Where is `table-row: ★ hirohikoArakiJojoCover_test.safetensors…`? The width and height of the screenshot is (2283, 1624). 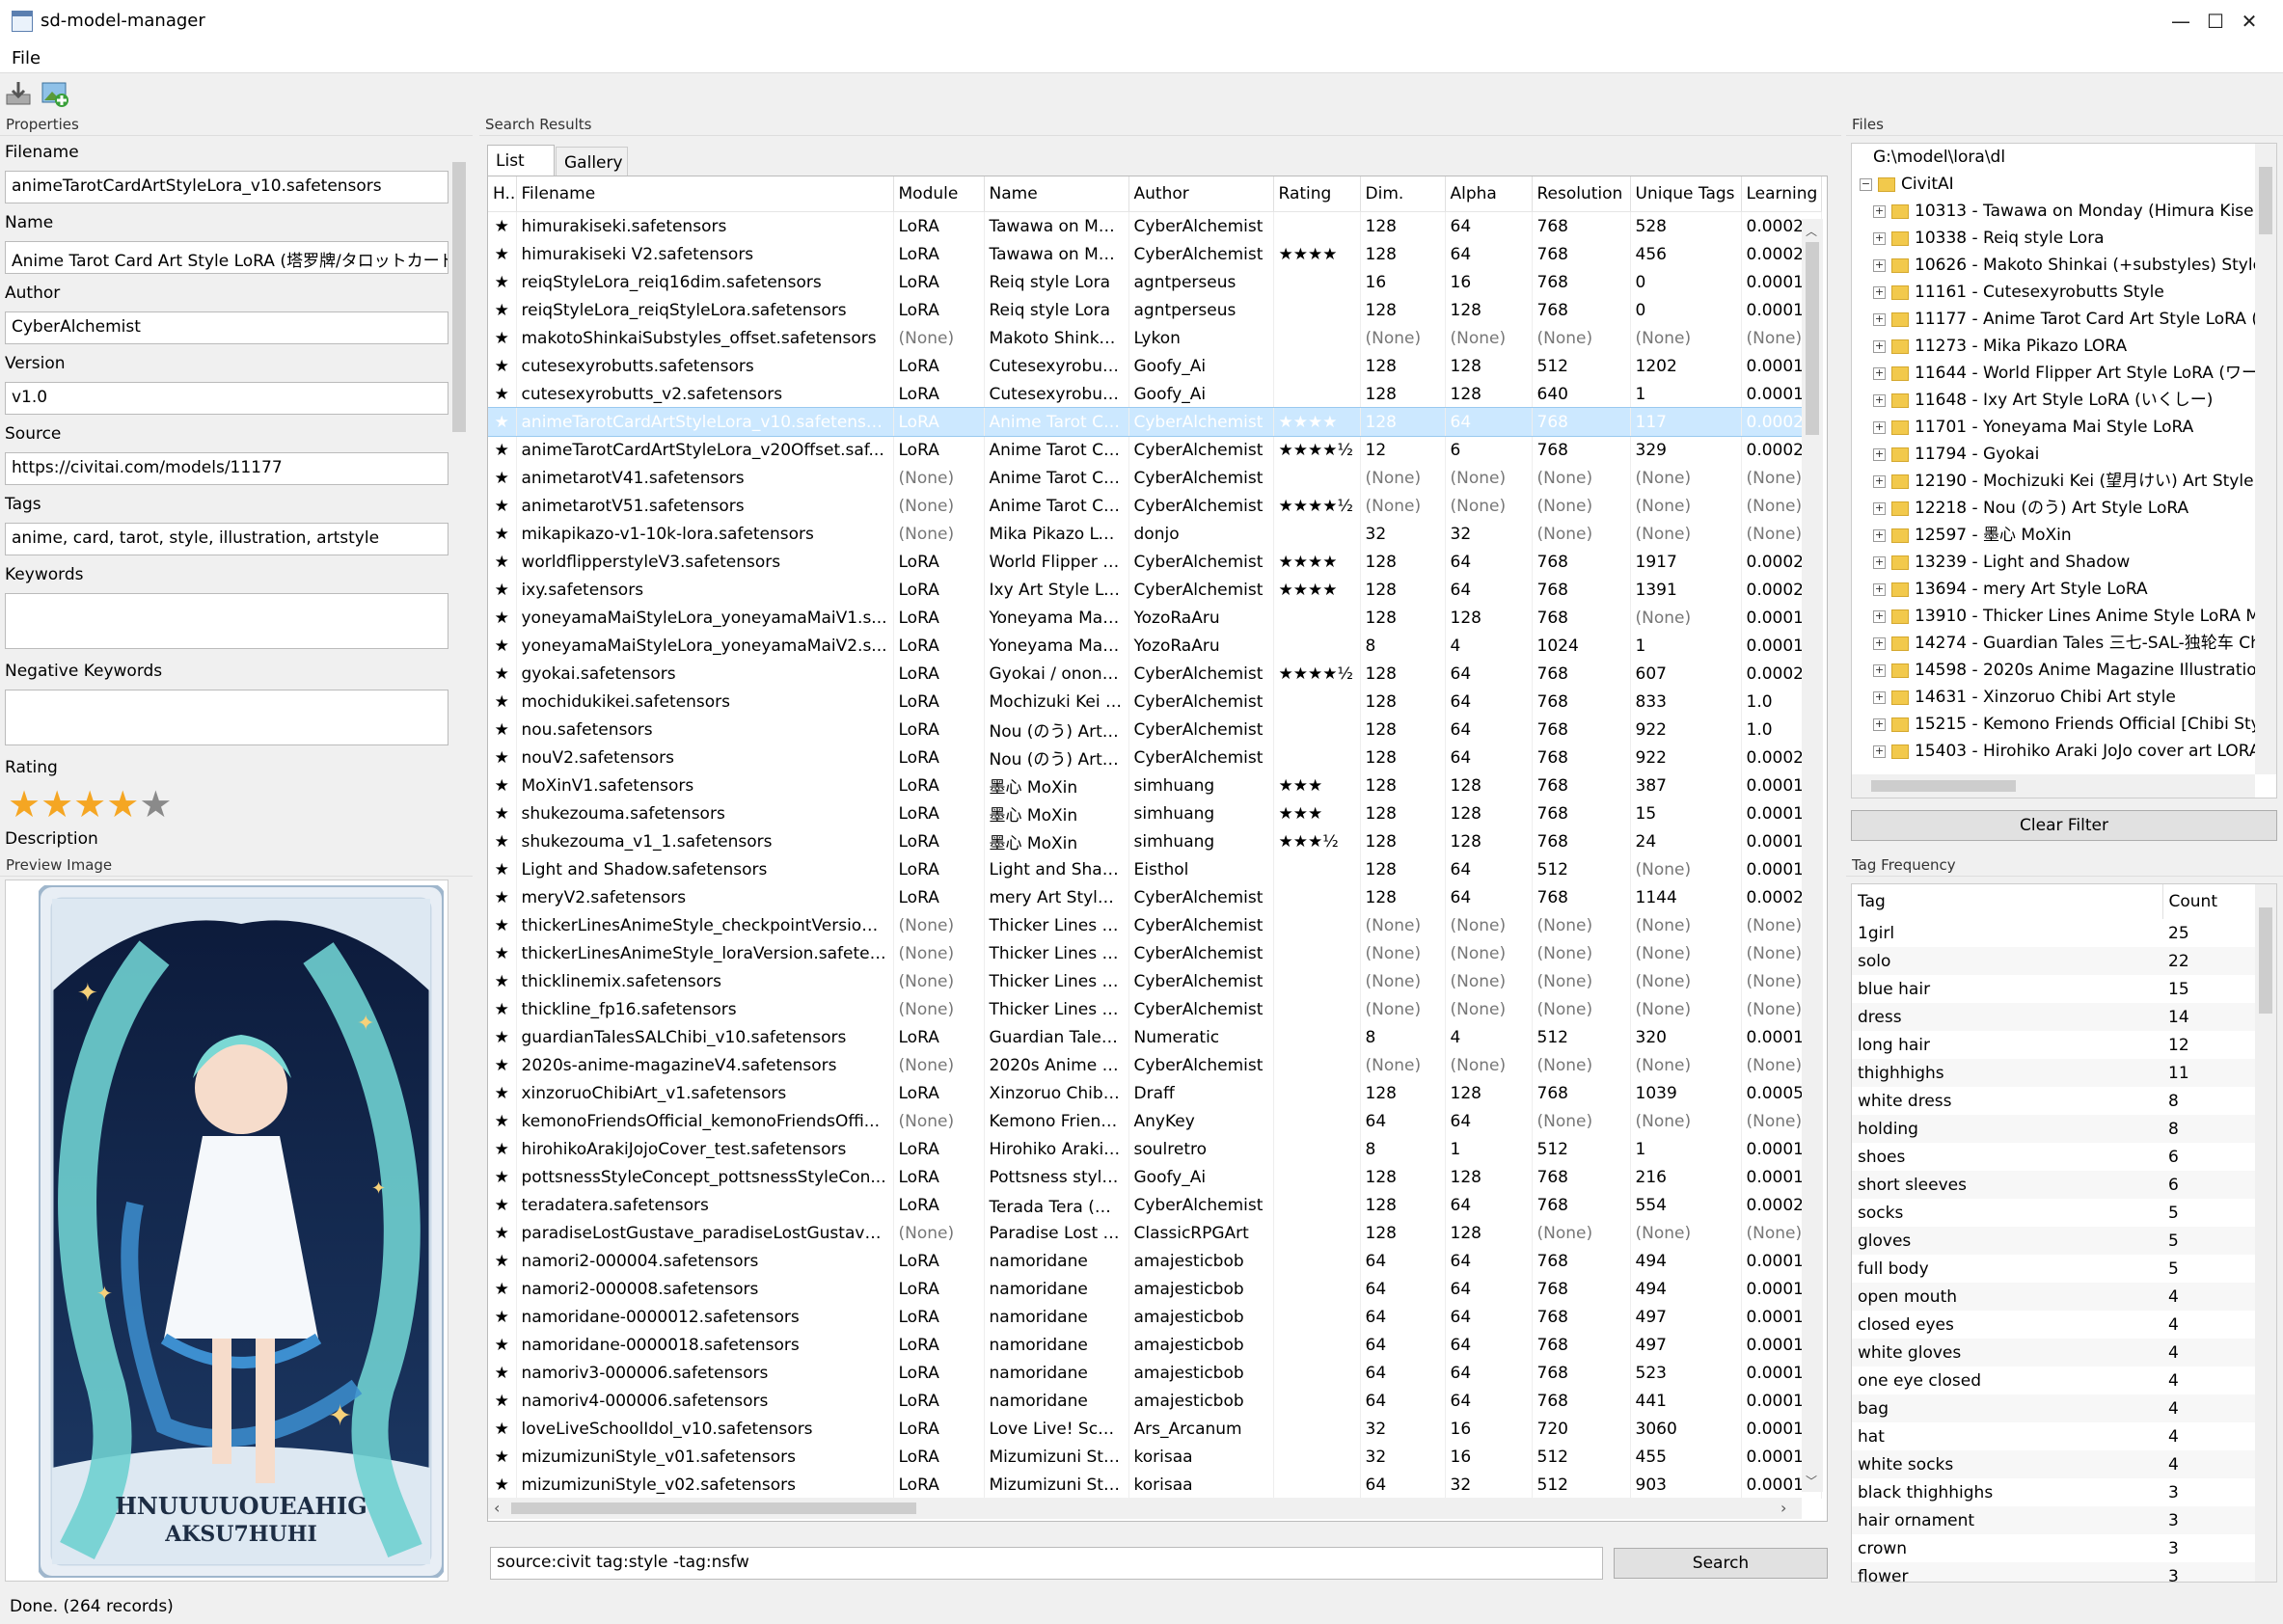 table-row: ★ hirohikoArakiJojoCover_test.safetensors… is located at coordinates (1155, 1149).